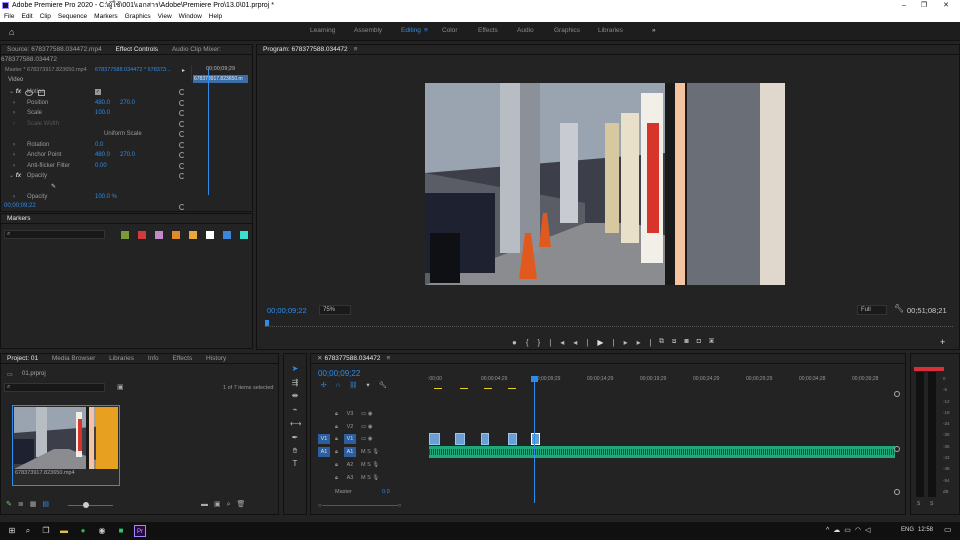  I want to click on program-scrubber, so click(609, 324).